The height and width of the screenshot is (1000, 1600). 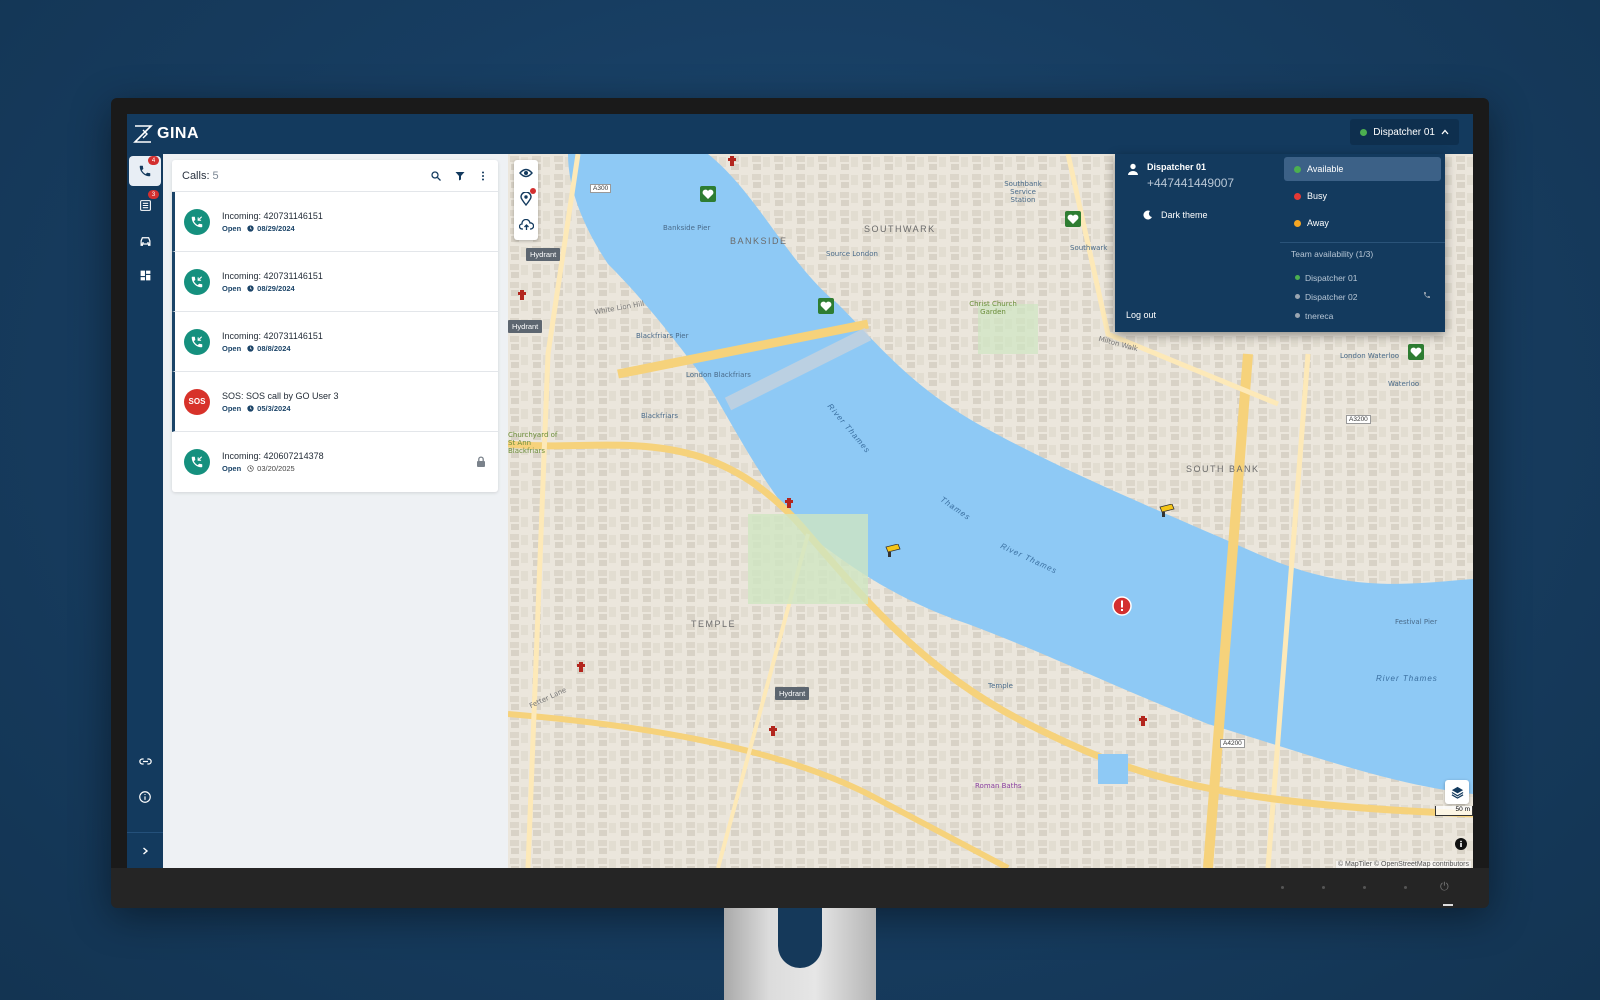 What do you see at coordinates (1368, 296) in the screenshot?
I see `team-member: Dispatcher 02` at bounding box center [1368, 296].